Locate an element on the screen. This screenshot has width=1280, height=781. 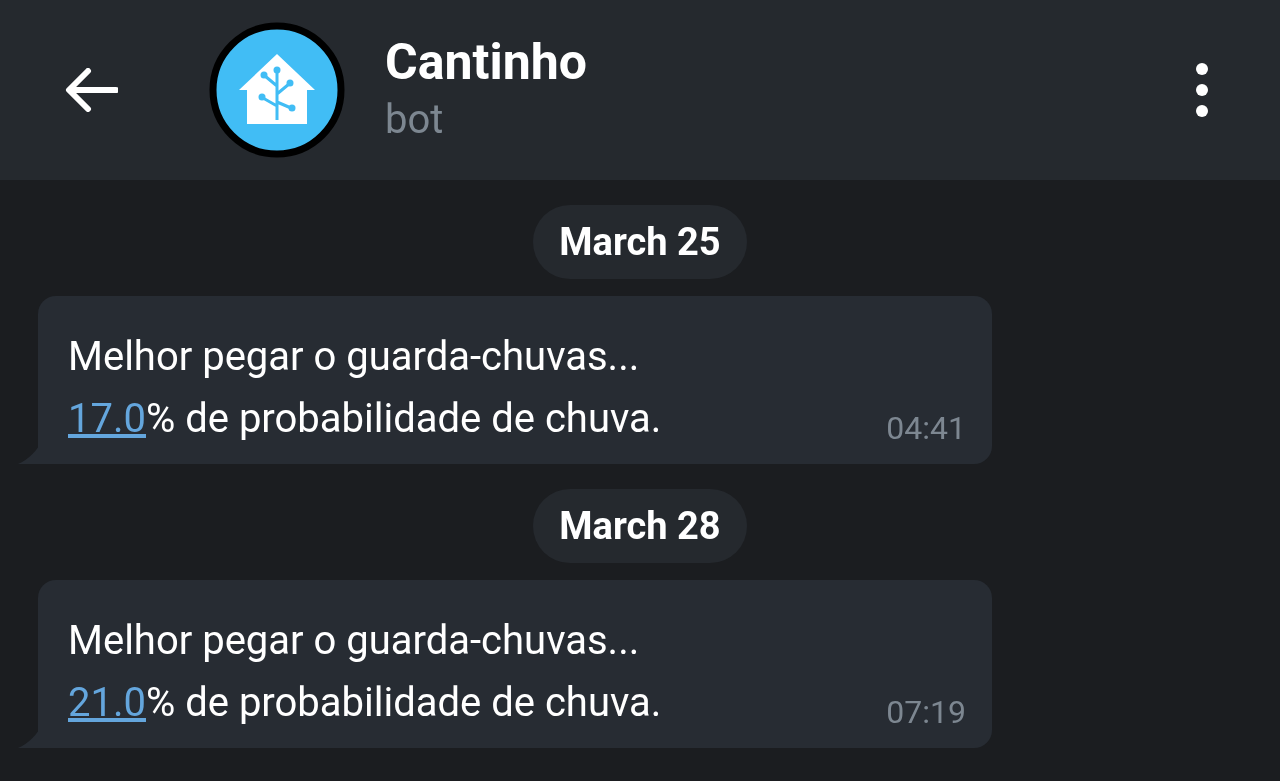
avatar-icon is located at coordinates (277, 90).